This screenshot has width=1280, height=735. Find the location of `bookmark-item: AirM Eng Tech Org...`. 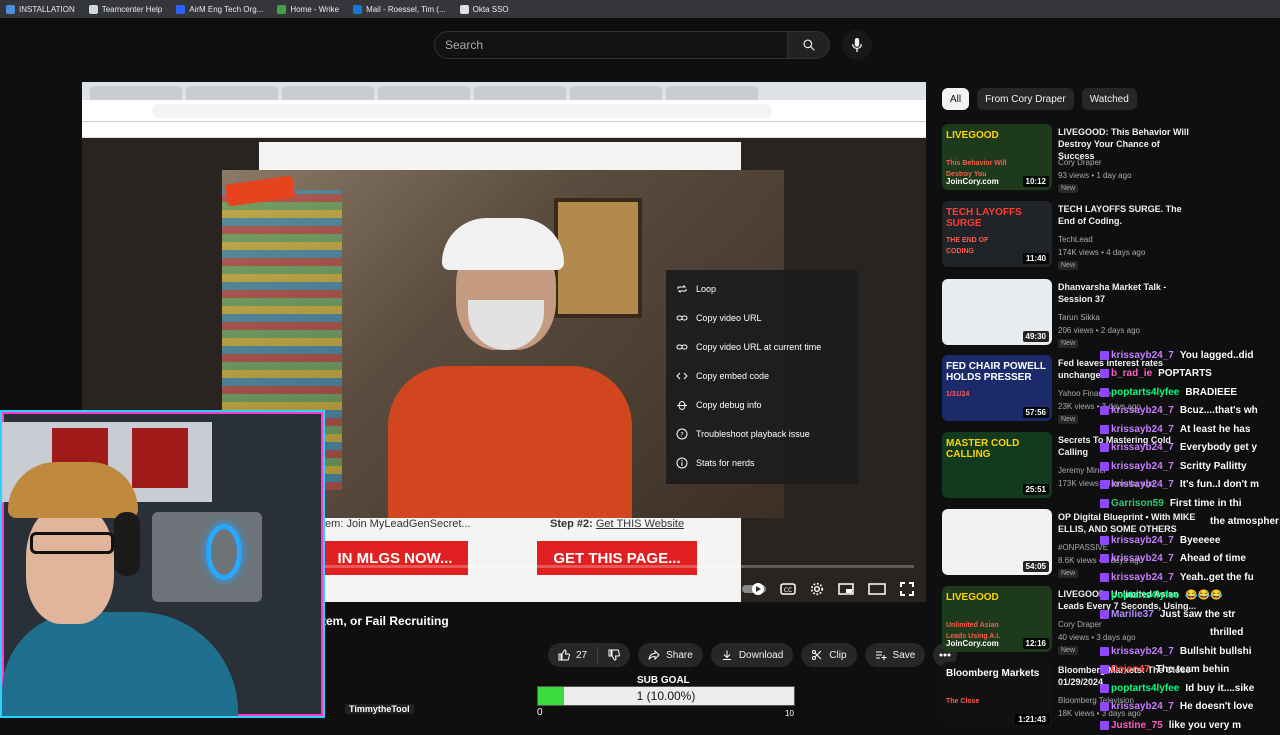

bookmark-item: AirM Eng Tech Org... is located at coordinates (219, 9).